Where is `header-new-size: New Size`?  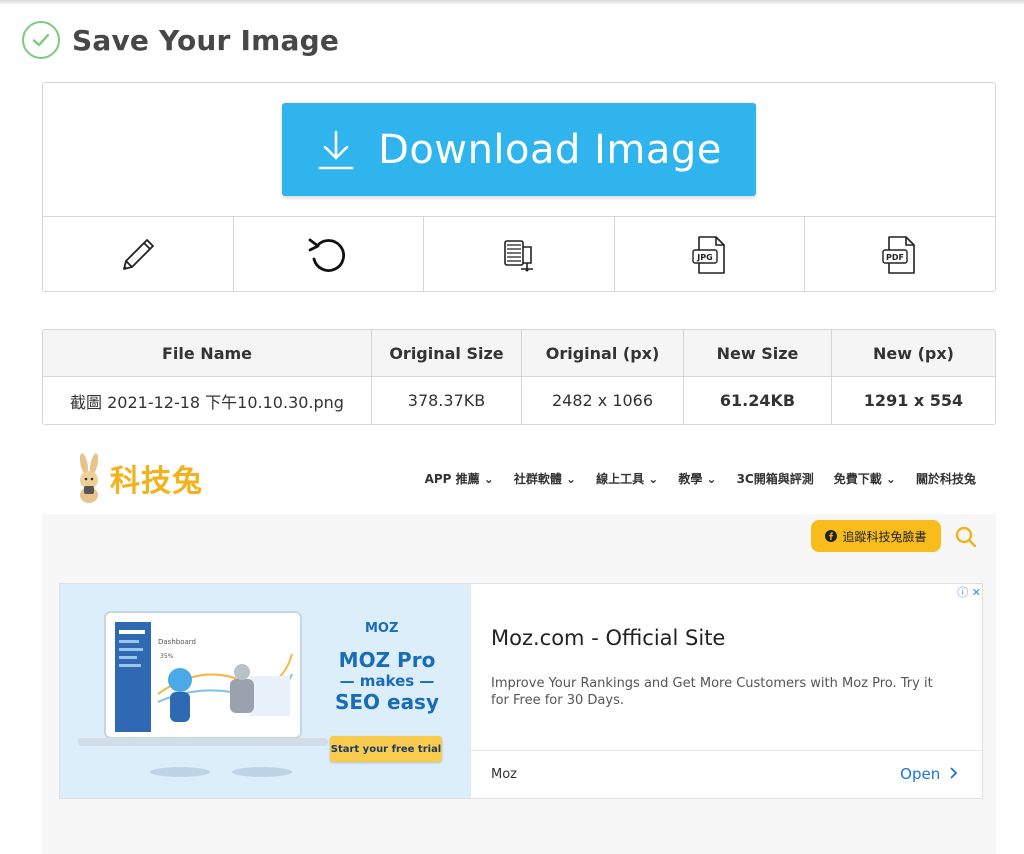
header-new-size: New Size is located at coordinates (758, 353).